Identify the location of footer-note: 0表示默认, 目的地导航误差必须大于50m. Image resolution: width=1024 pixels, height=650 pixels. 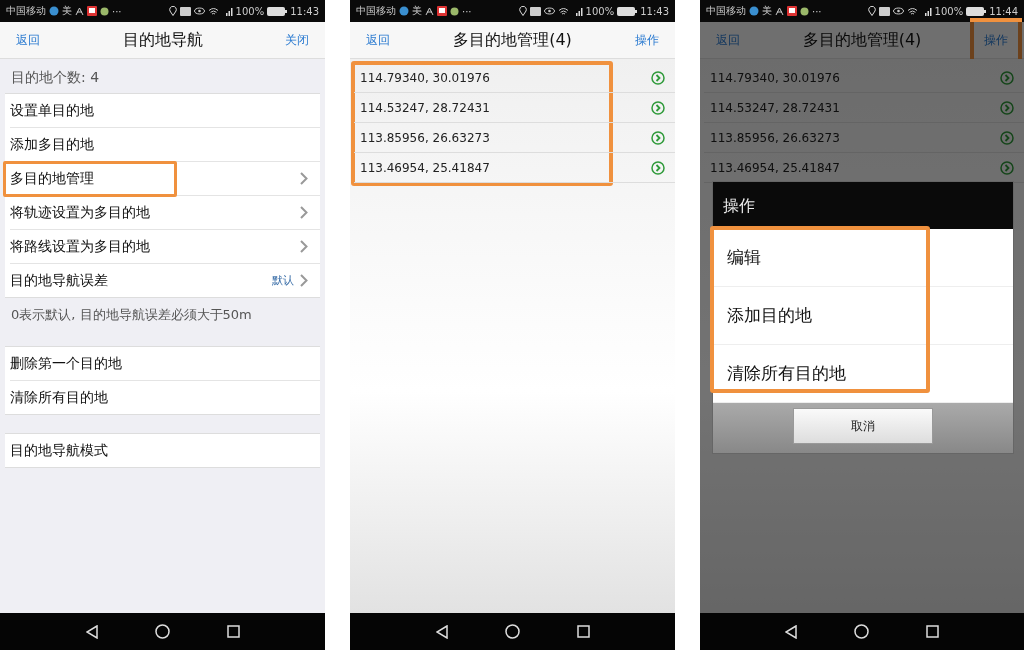
(131, 315).